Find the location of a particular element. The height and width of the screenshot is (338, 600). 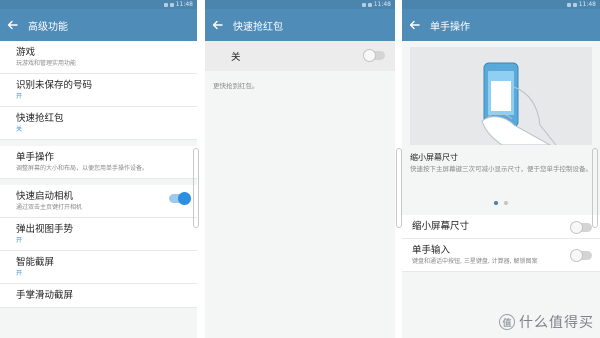

feature-description: 快速按下主屏幕键三次可减小显示尺寸，便于您单手控制设备。 is located at coordinates (501, 169).